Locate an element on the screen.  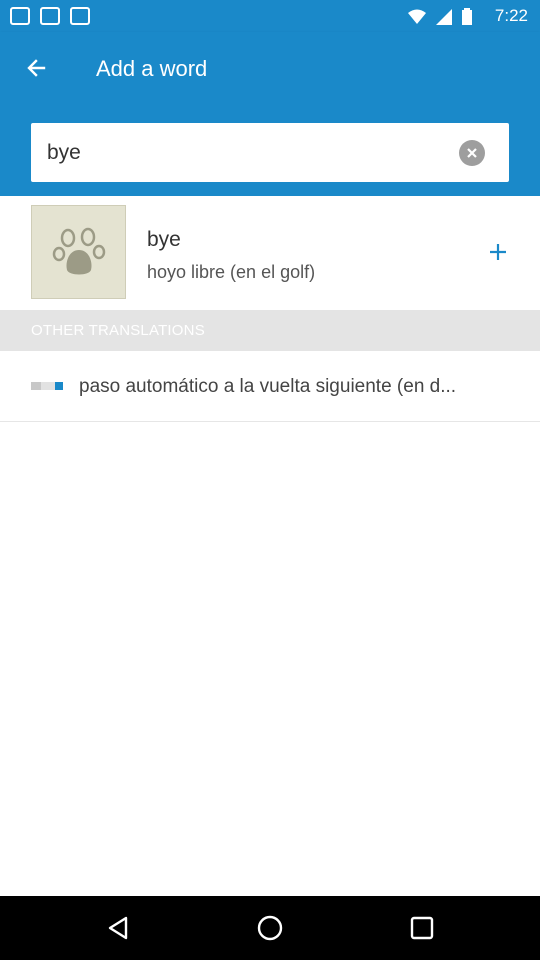
clear-circle-icon is located at coordinates (472, 153).